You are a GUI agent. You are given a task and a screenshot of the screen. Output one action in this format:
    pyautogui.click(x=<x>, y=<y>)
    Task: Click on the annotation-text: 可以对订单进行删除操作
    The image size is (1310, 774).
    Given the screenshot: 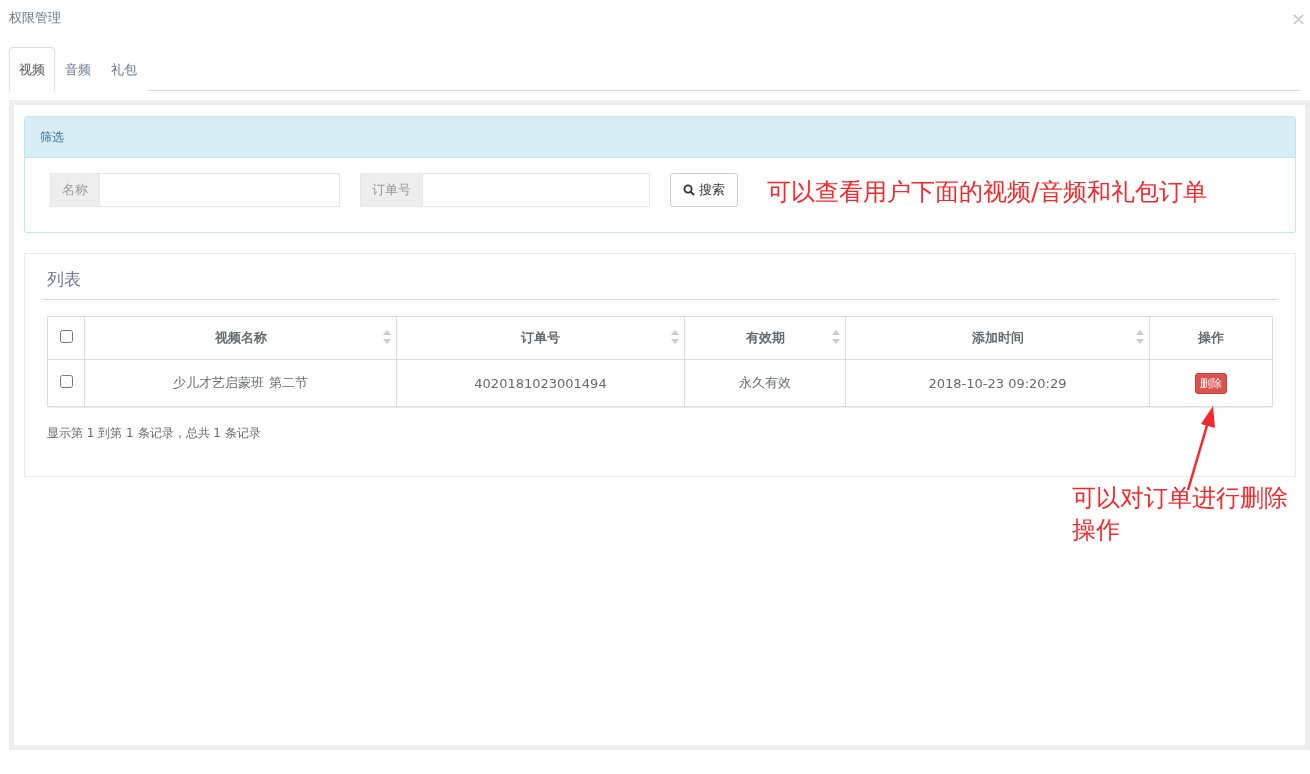 What is the action you would take?
    pyautogui.click(x=1180, y=514)
    